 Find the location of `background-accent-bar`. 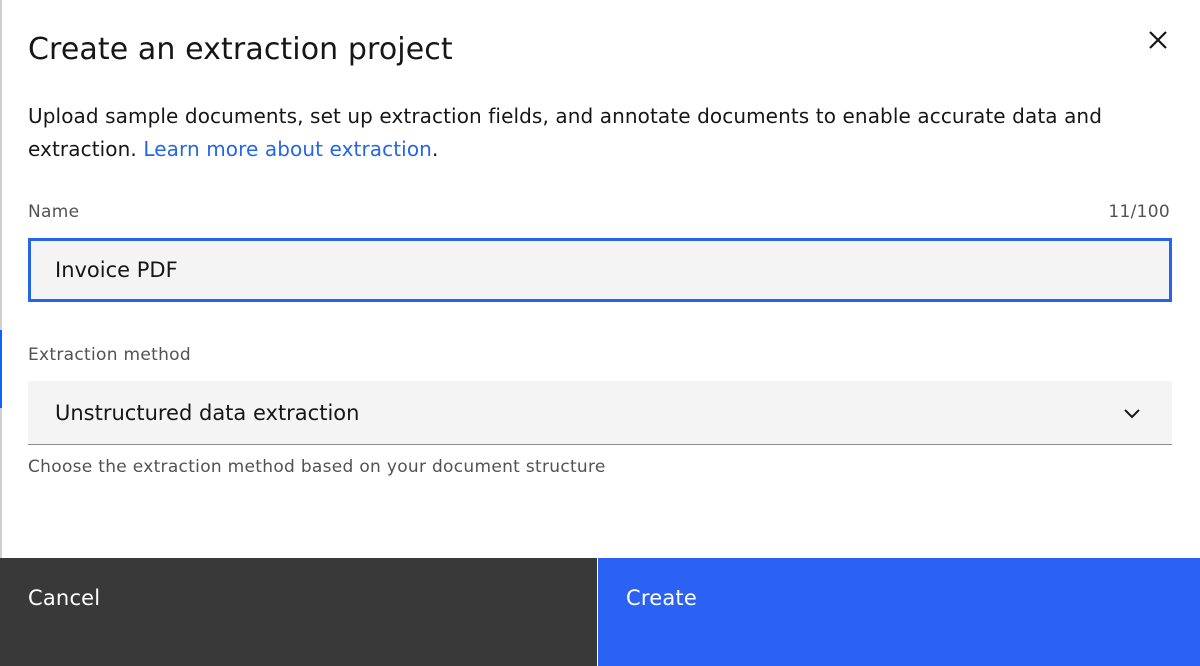

background-accent-bar is located at coordinates (1, 369).